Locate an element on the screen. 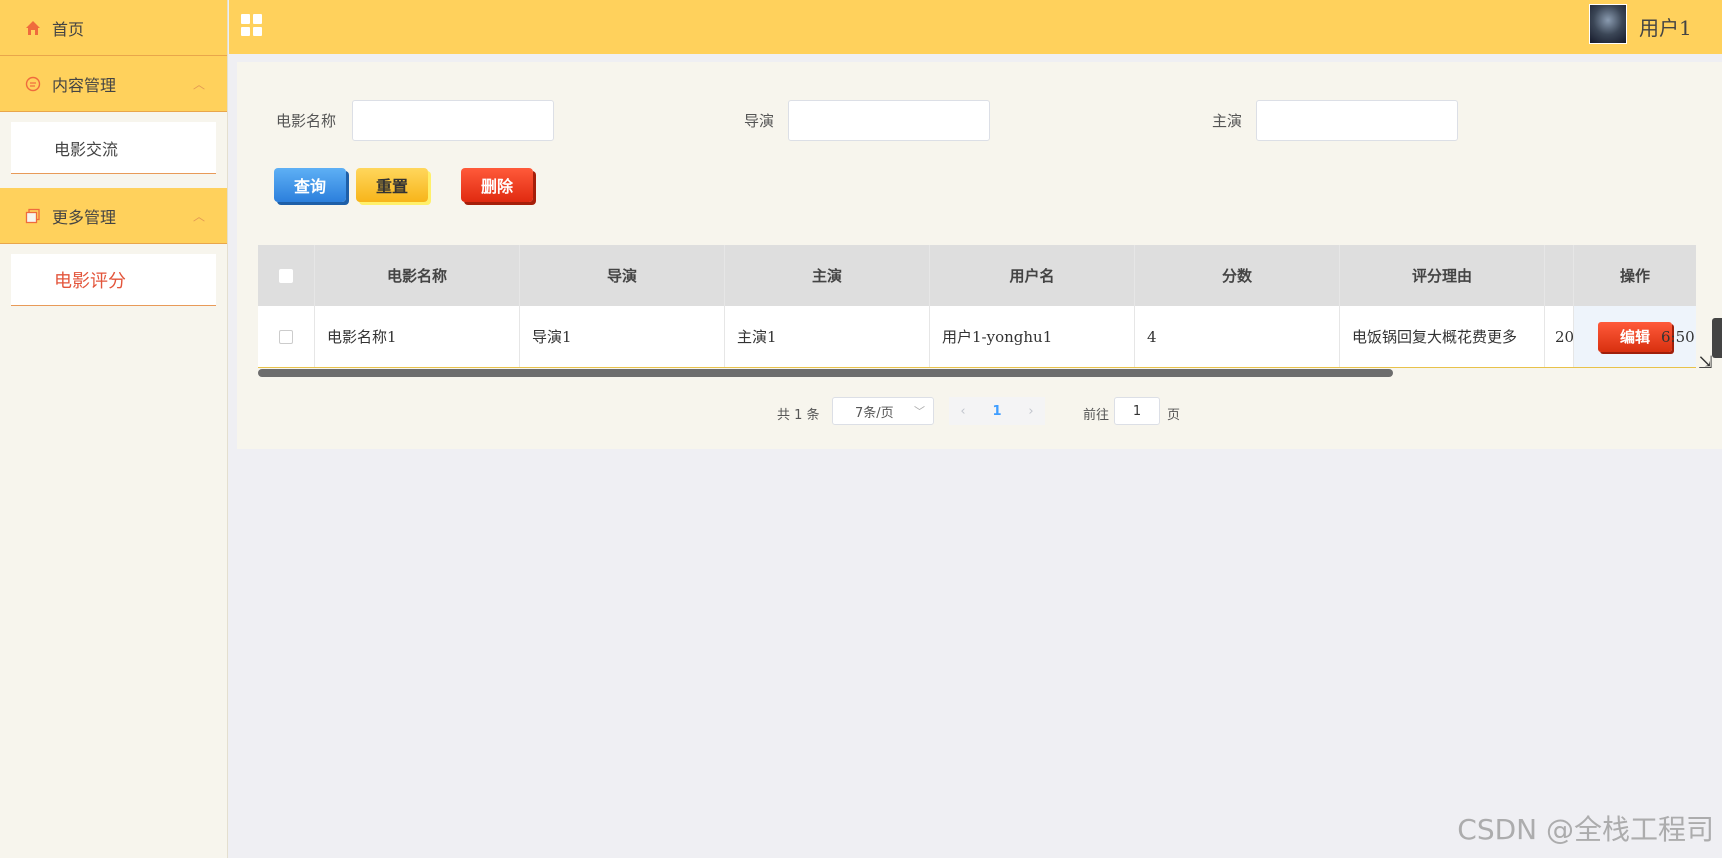 The width and height of the screenshot is (1722, 858). sidebar-item-movie-exchange: 电影交流 is located at coordinates (113, 148).